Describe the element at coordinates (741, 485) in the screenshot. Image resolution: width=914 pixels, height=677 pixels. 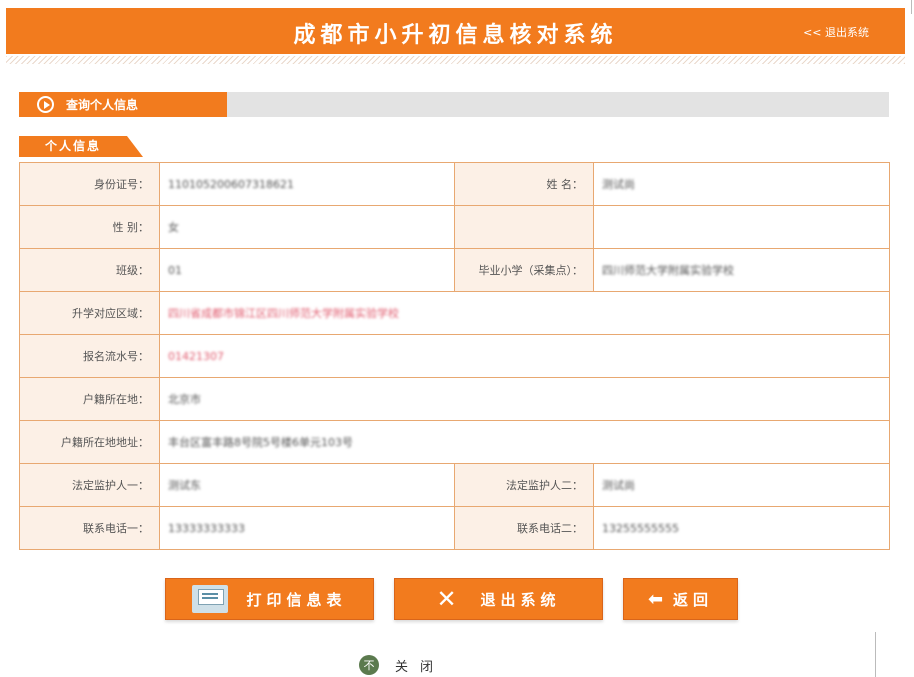
I see `guardian-two-value: 测试尚` at that location.